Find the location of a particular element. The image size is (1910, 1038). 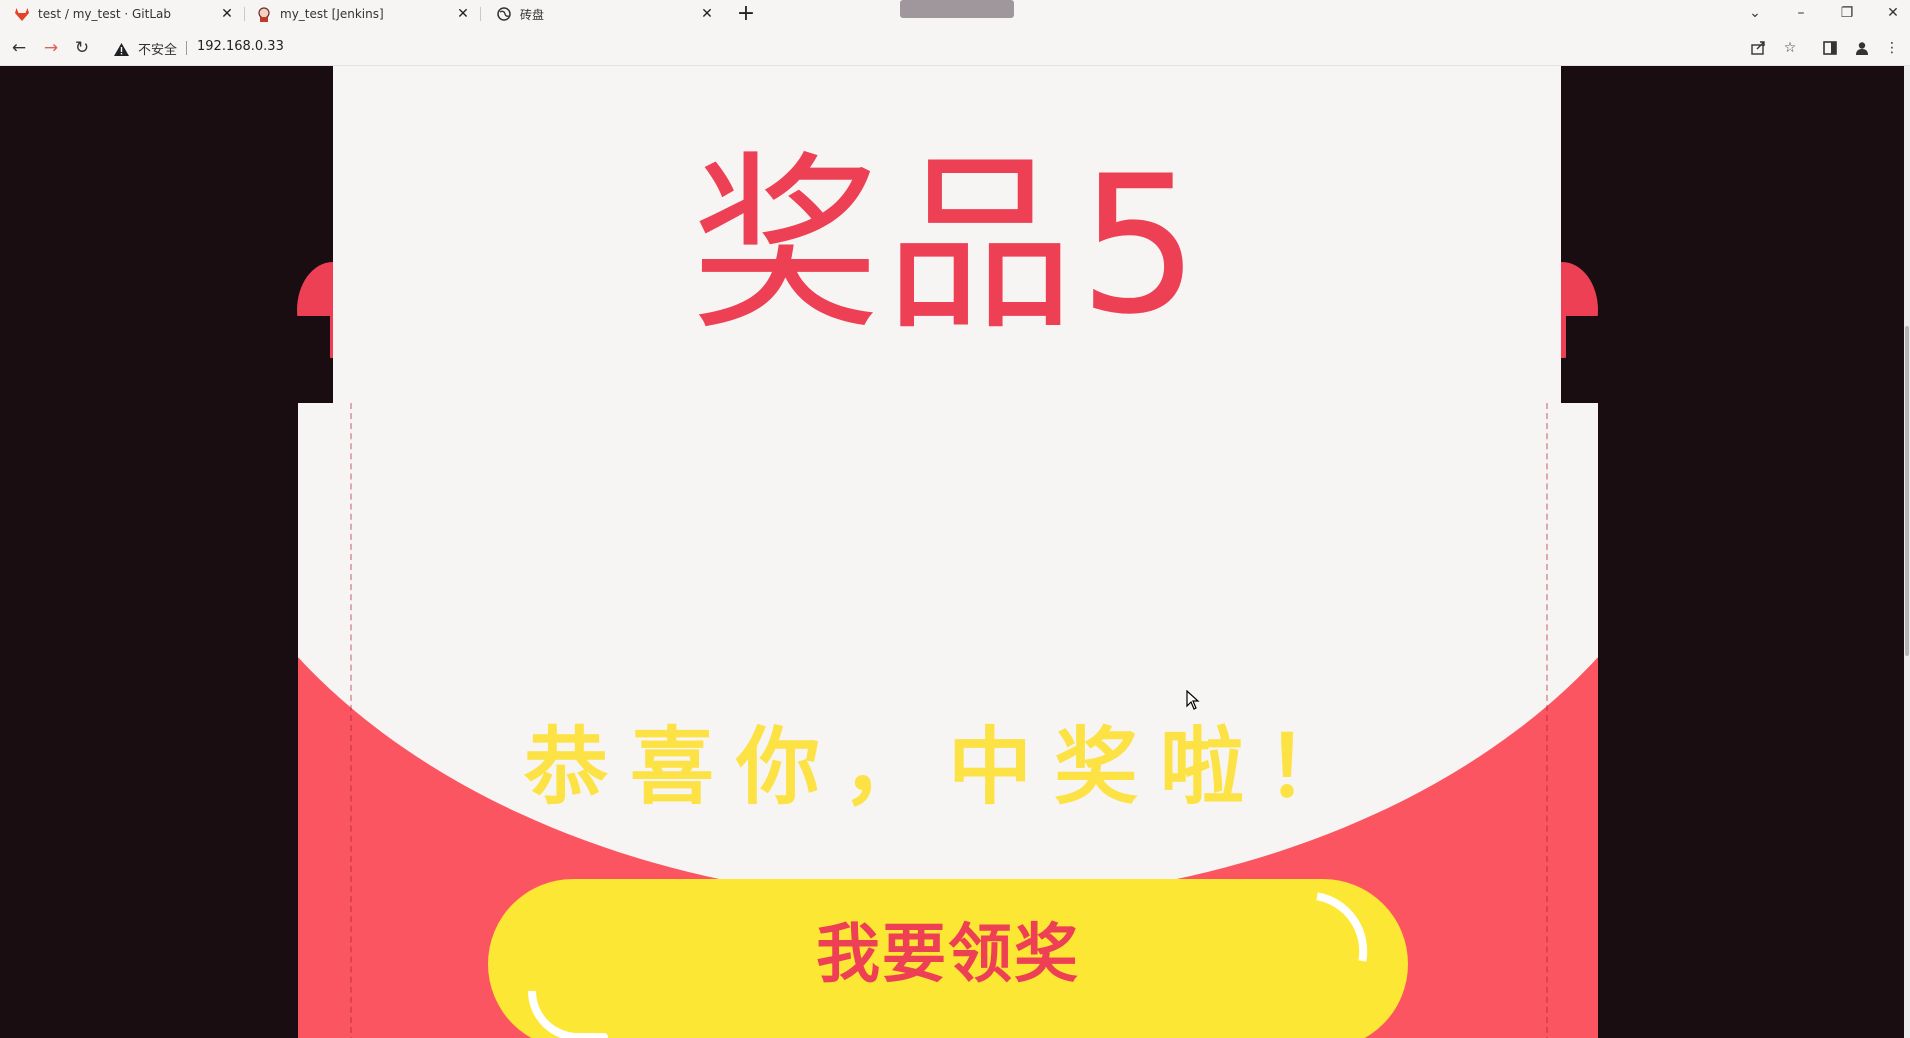

button-highlight-dot is located at coordinates (602, 1035).